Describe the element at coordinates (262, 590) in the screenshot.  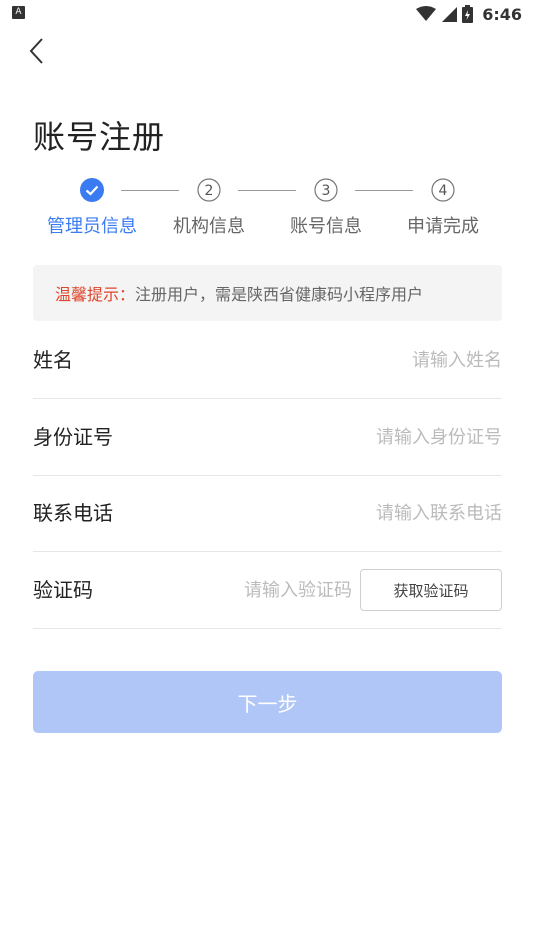
I see `code-input` at that location.